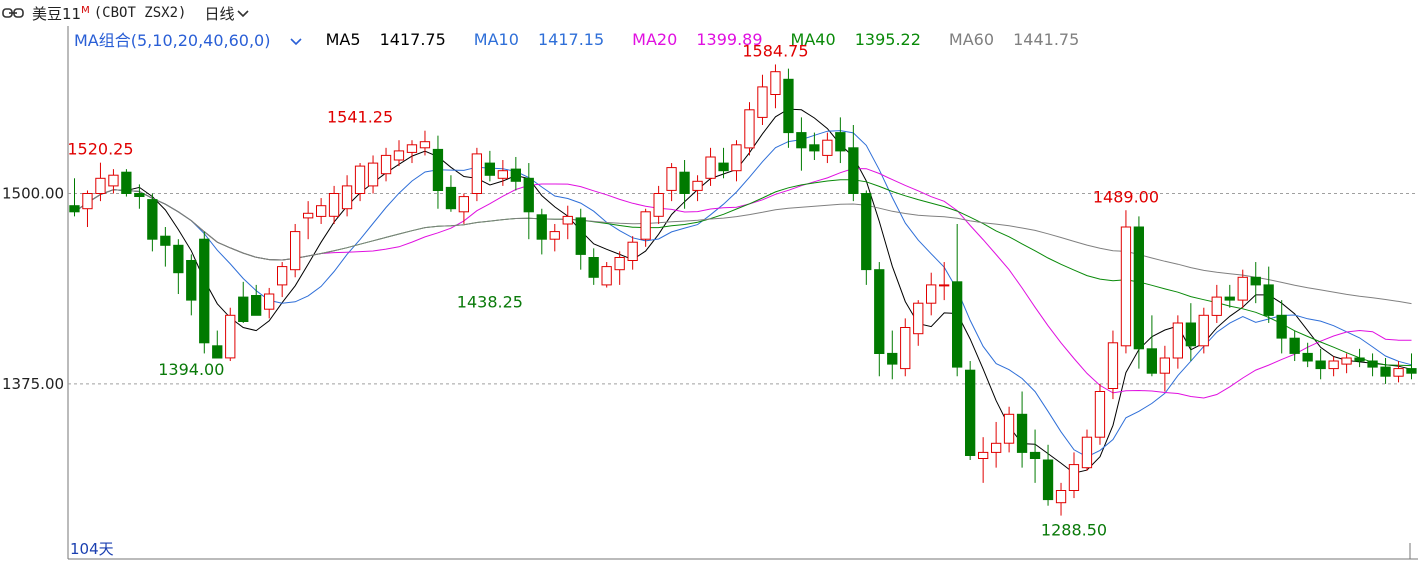  I want to click on high-price-label: 1489.00, so click(1126, 196).